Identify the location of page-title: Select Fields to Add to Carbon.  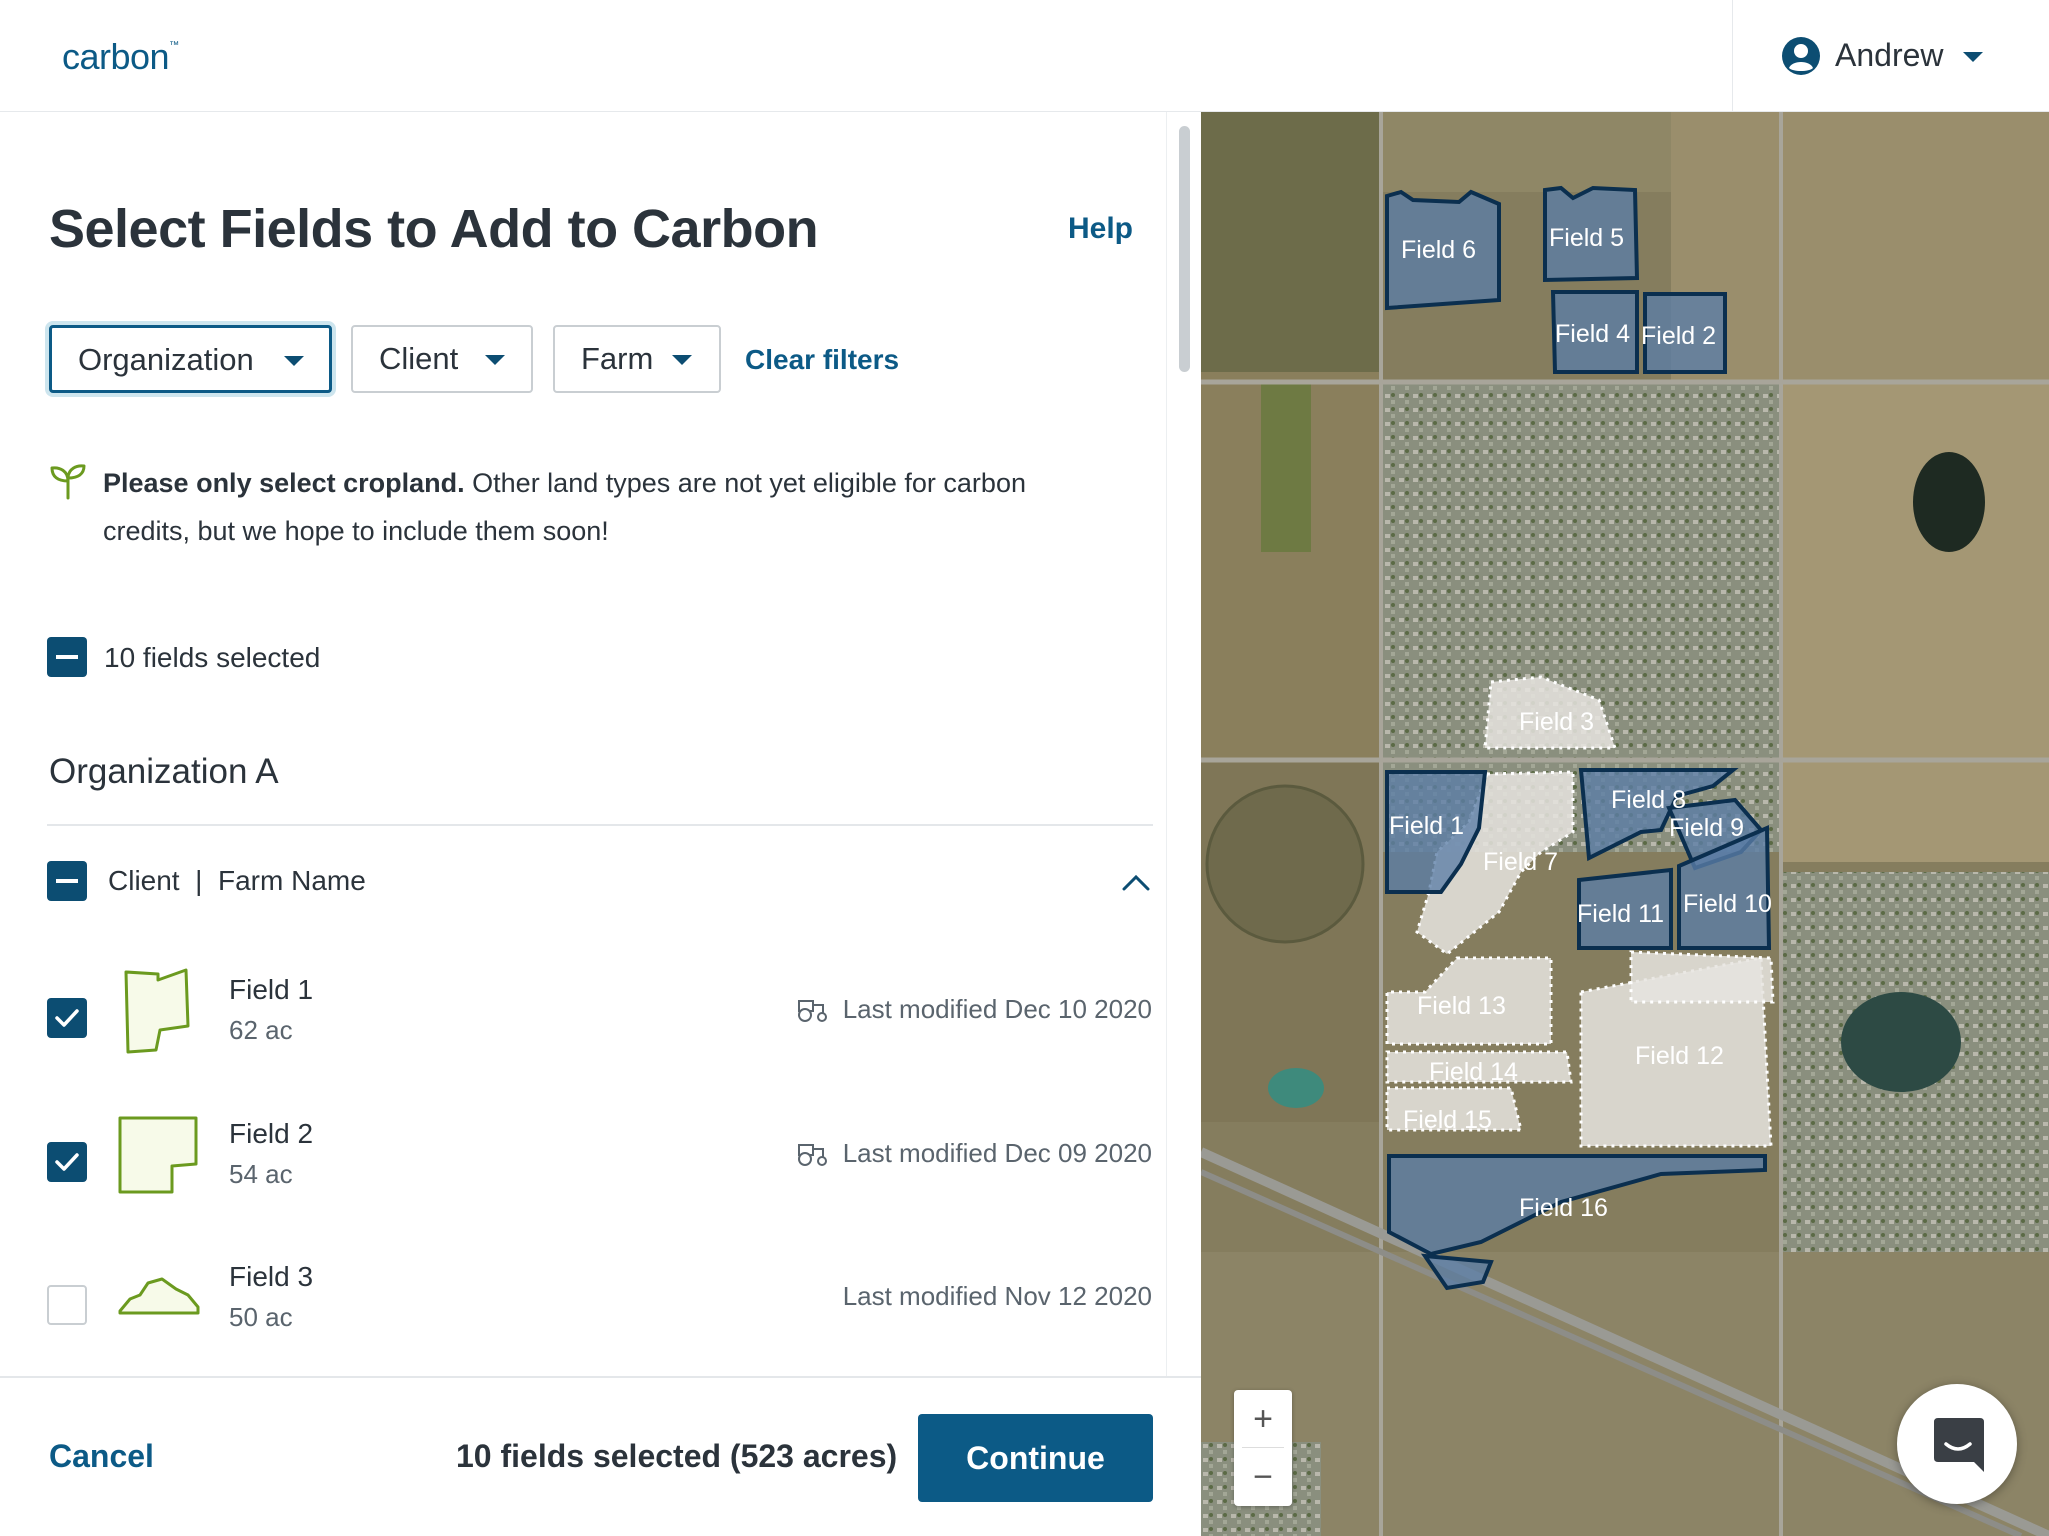
(434, 229).